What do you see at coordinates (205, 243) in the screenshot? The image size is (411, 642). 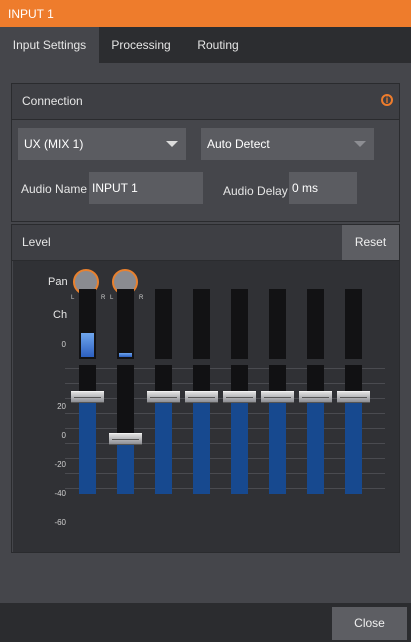 I see `level-heading: Level` at bounding box center [205, 243].